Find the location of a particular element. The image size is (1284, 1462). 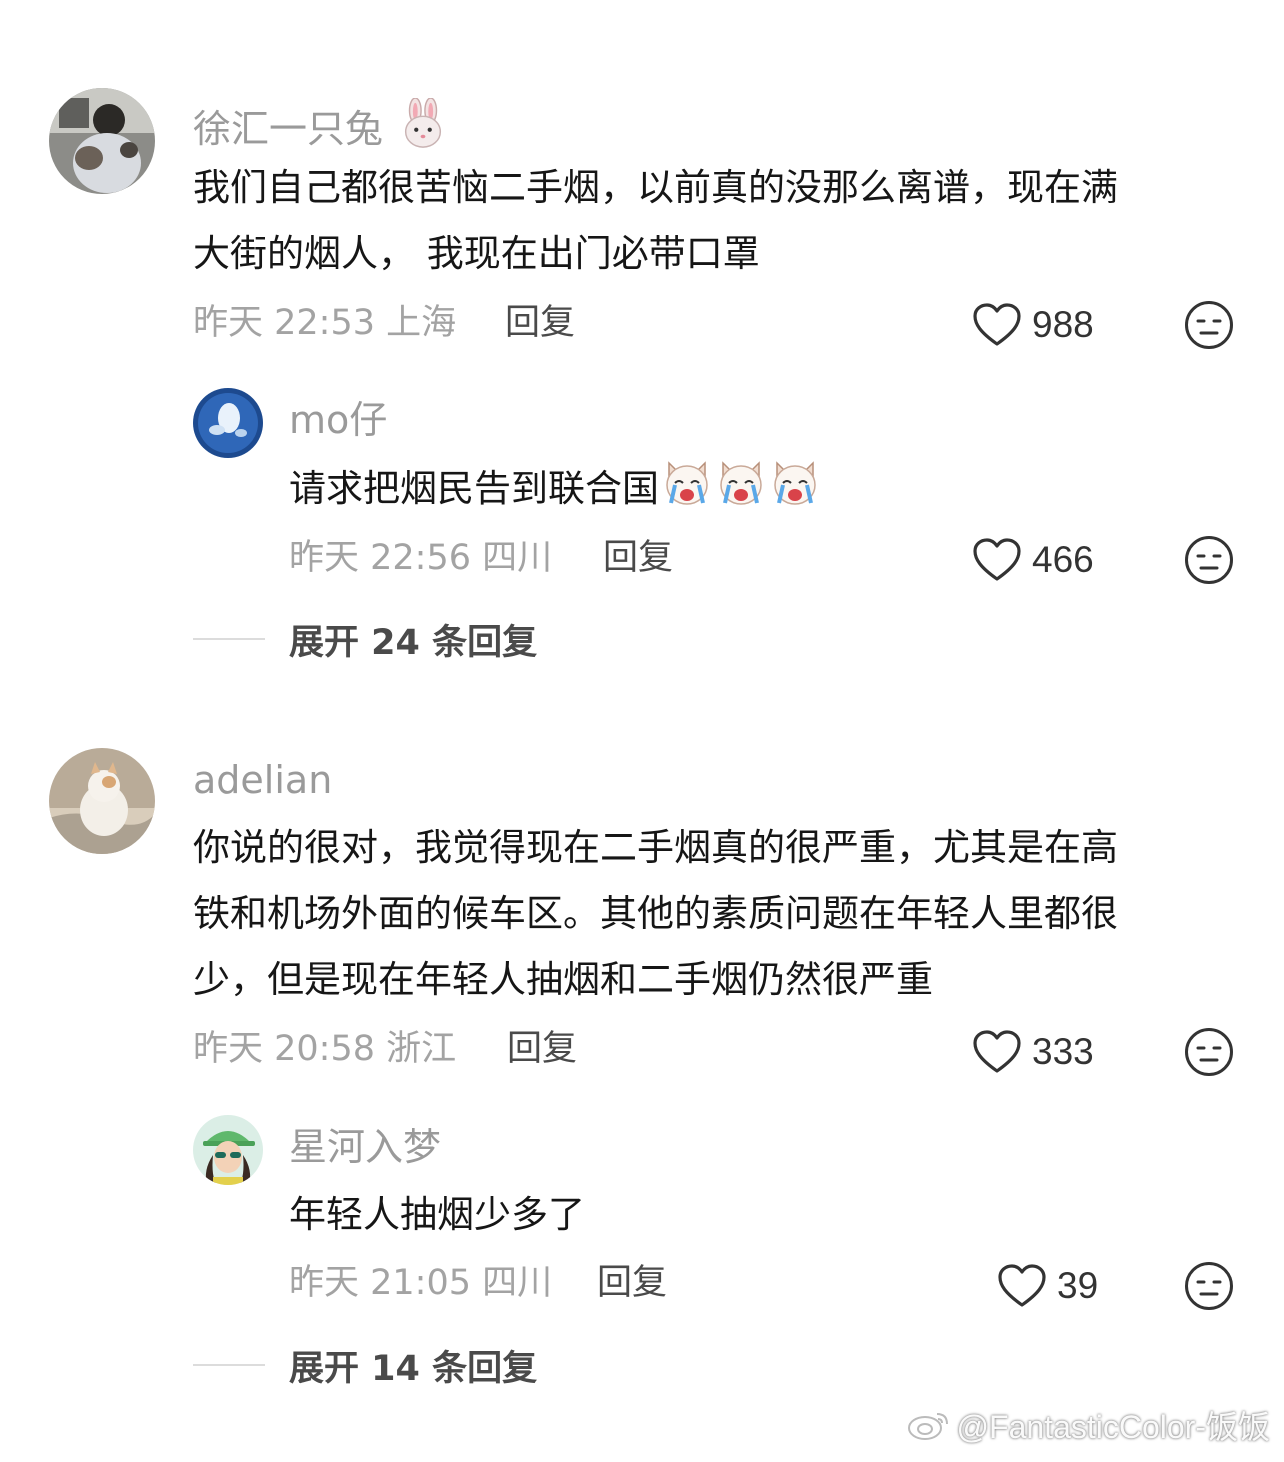

username: 星河入梦 is located at coordinates (365, 1147).